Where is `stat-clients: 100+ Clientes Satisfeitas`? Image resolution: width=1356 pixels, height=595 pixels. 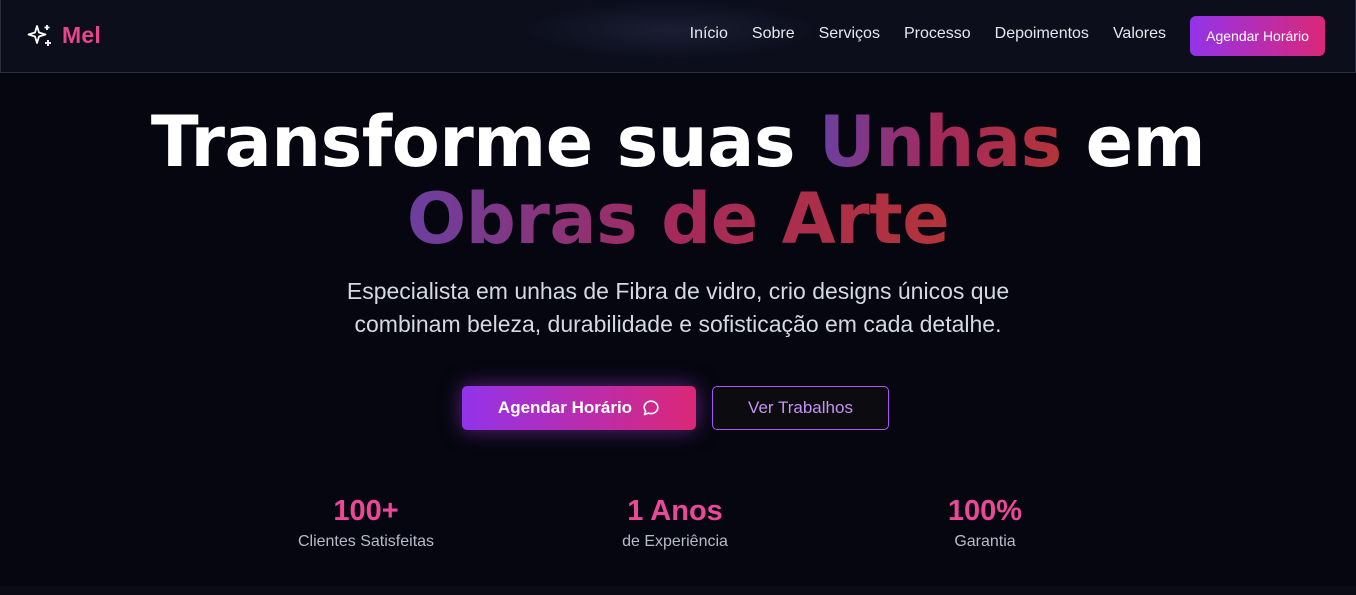 stat-clients: 100+ Clientes Satisfeitas is located at coordinates (366, 522).